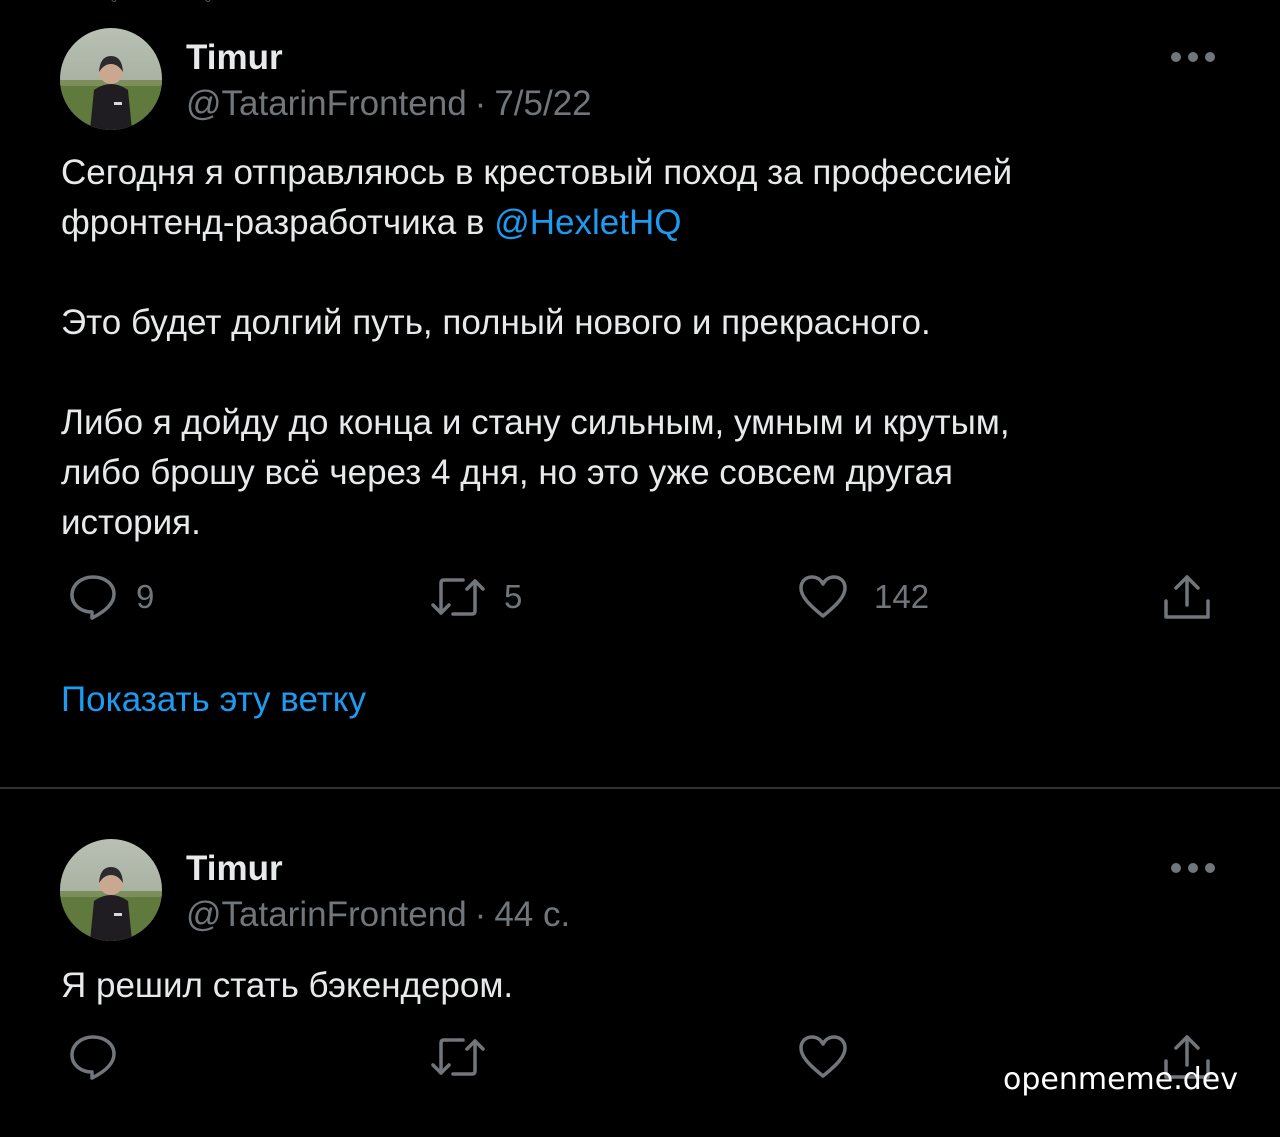 The image size is (1280, 1137). I want to click on watermark: openmeme.dev, so click(1121, 1079).